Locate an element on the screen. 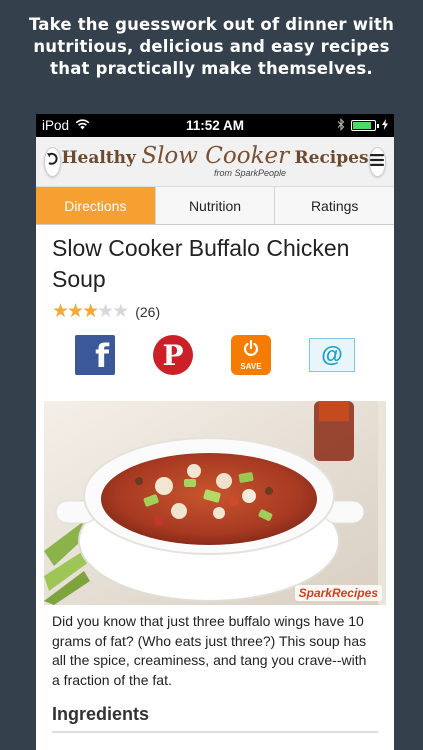 The height and width of the screenshot is (750, 423). carrier-label: iPod is located at coordinates (56, 125).